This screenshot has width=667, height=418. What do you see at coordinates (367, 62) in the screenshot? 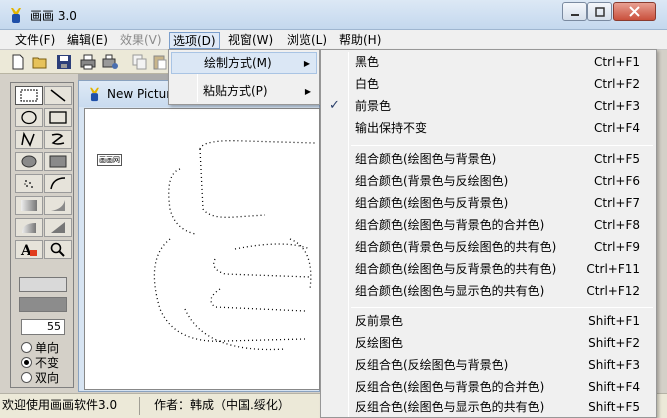
I see `menu-item-label: 黑色` at bounding box center [367, 62].